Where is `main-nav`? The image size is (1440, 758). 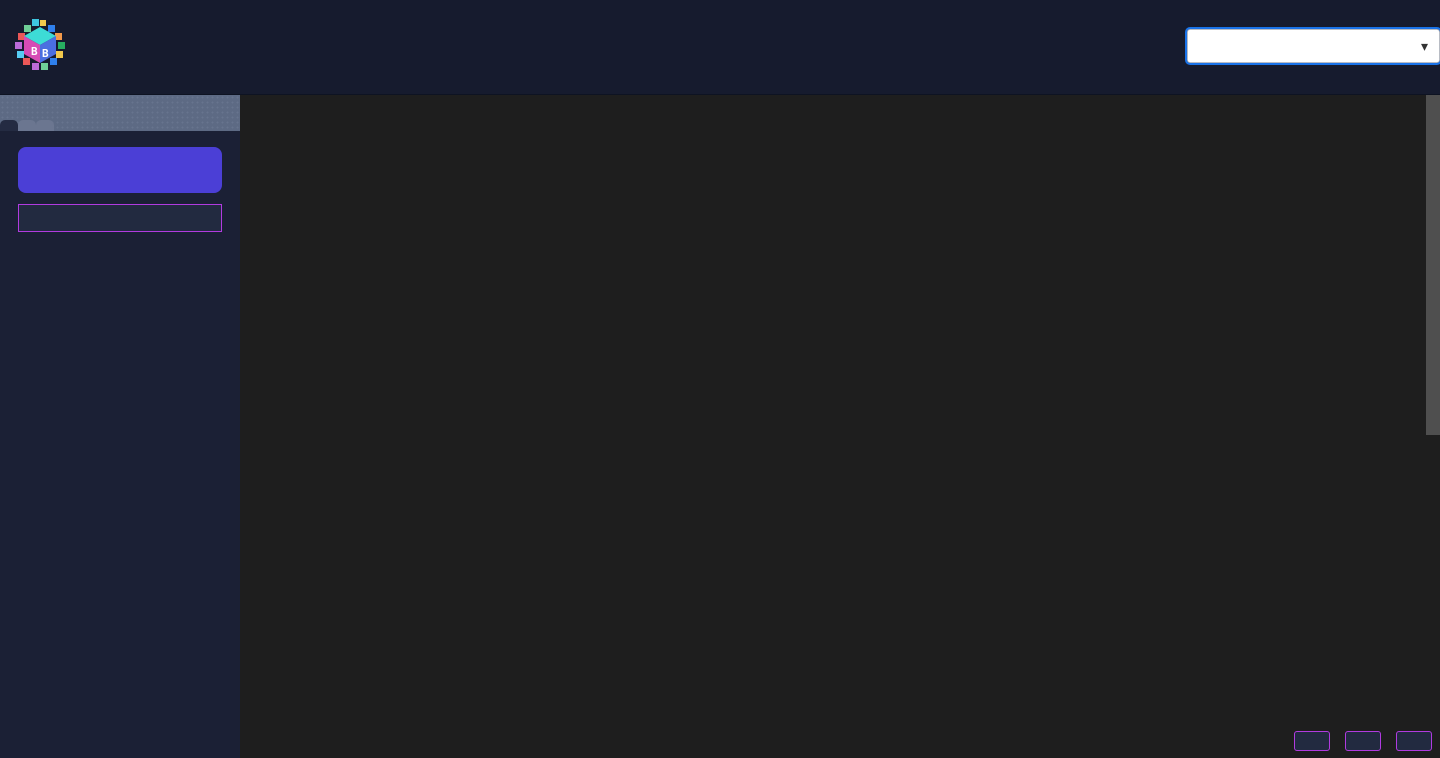 main-nav is located at coordinates (224, 47).